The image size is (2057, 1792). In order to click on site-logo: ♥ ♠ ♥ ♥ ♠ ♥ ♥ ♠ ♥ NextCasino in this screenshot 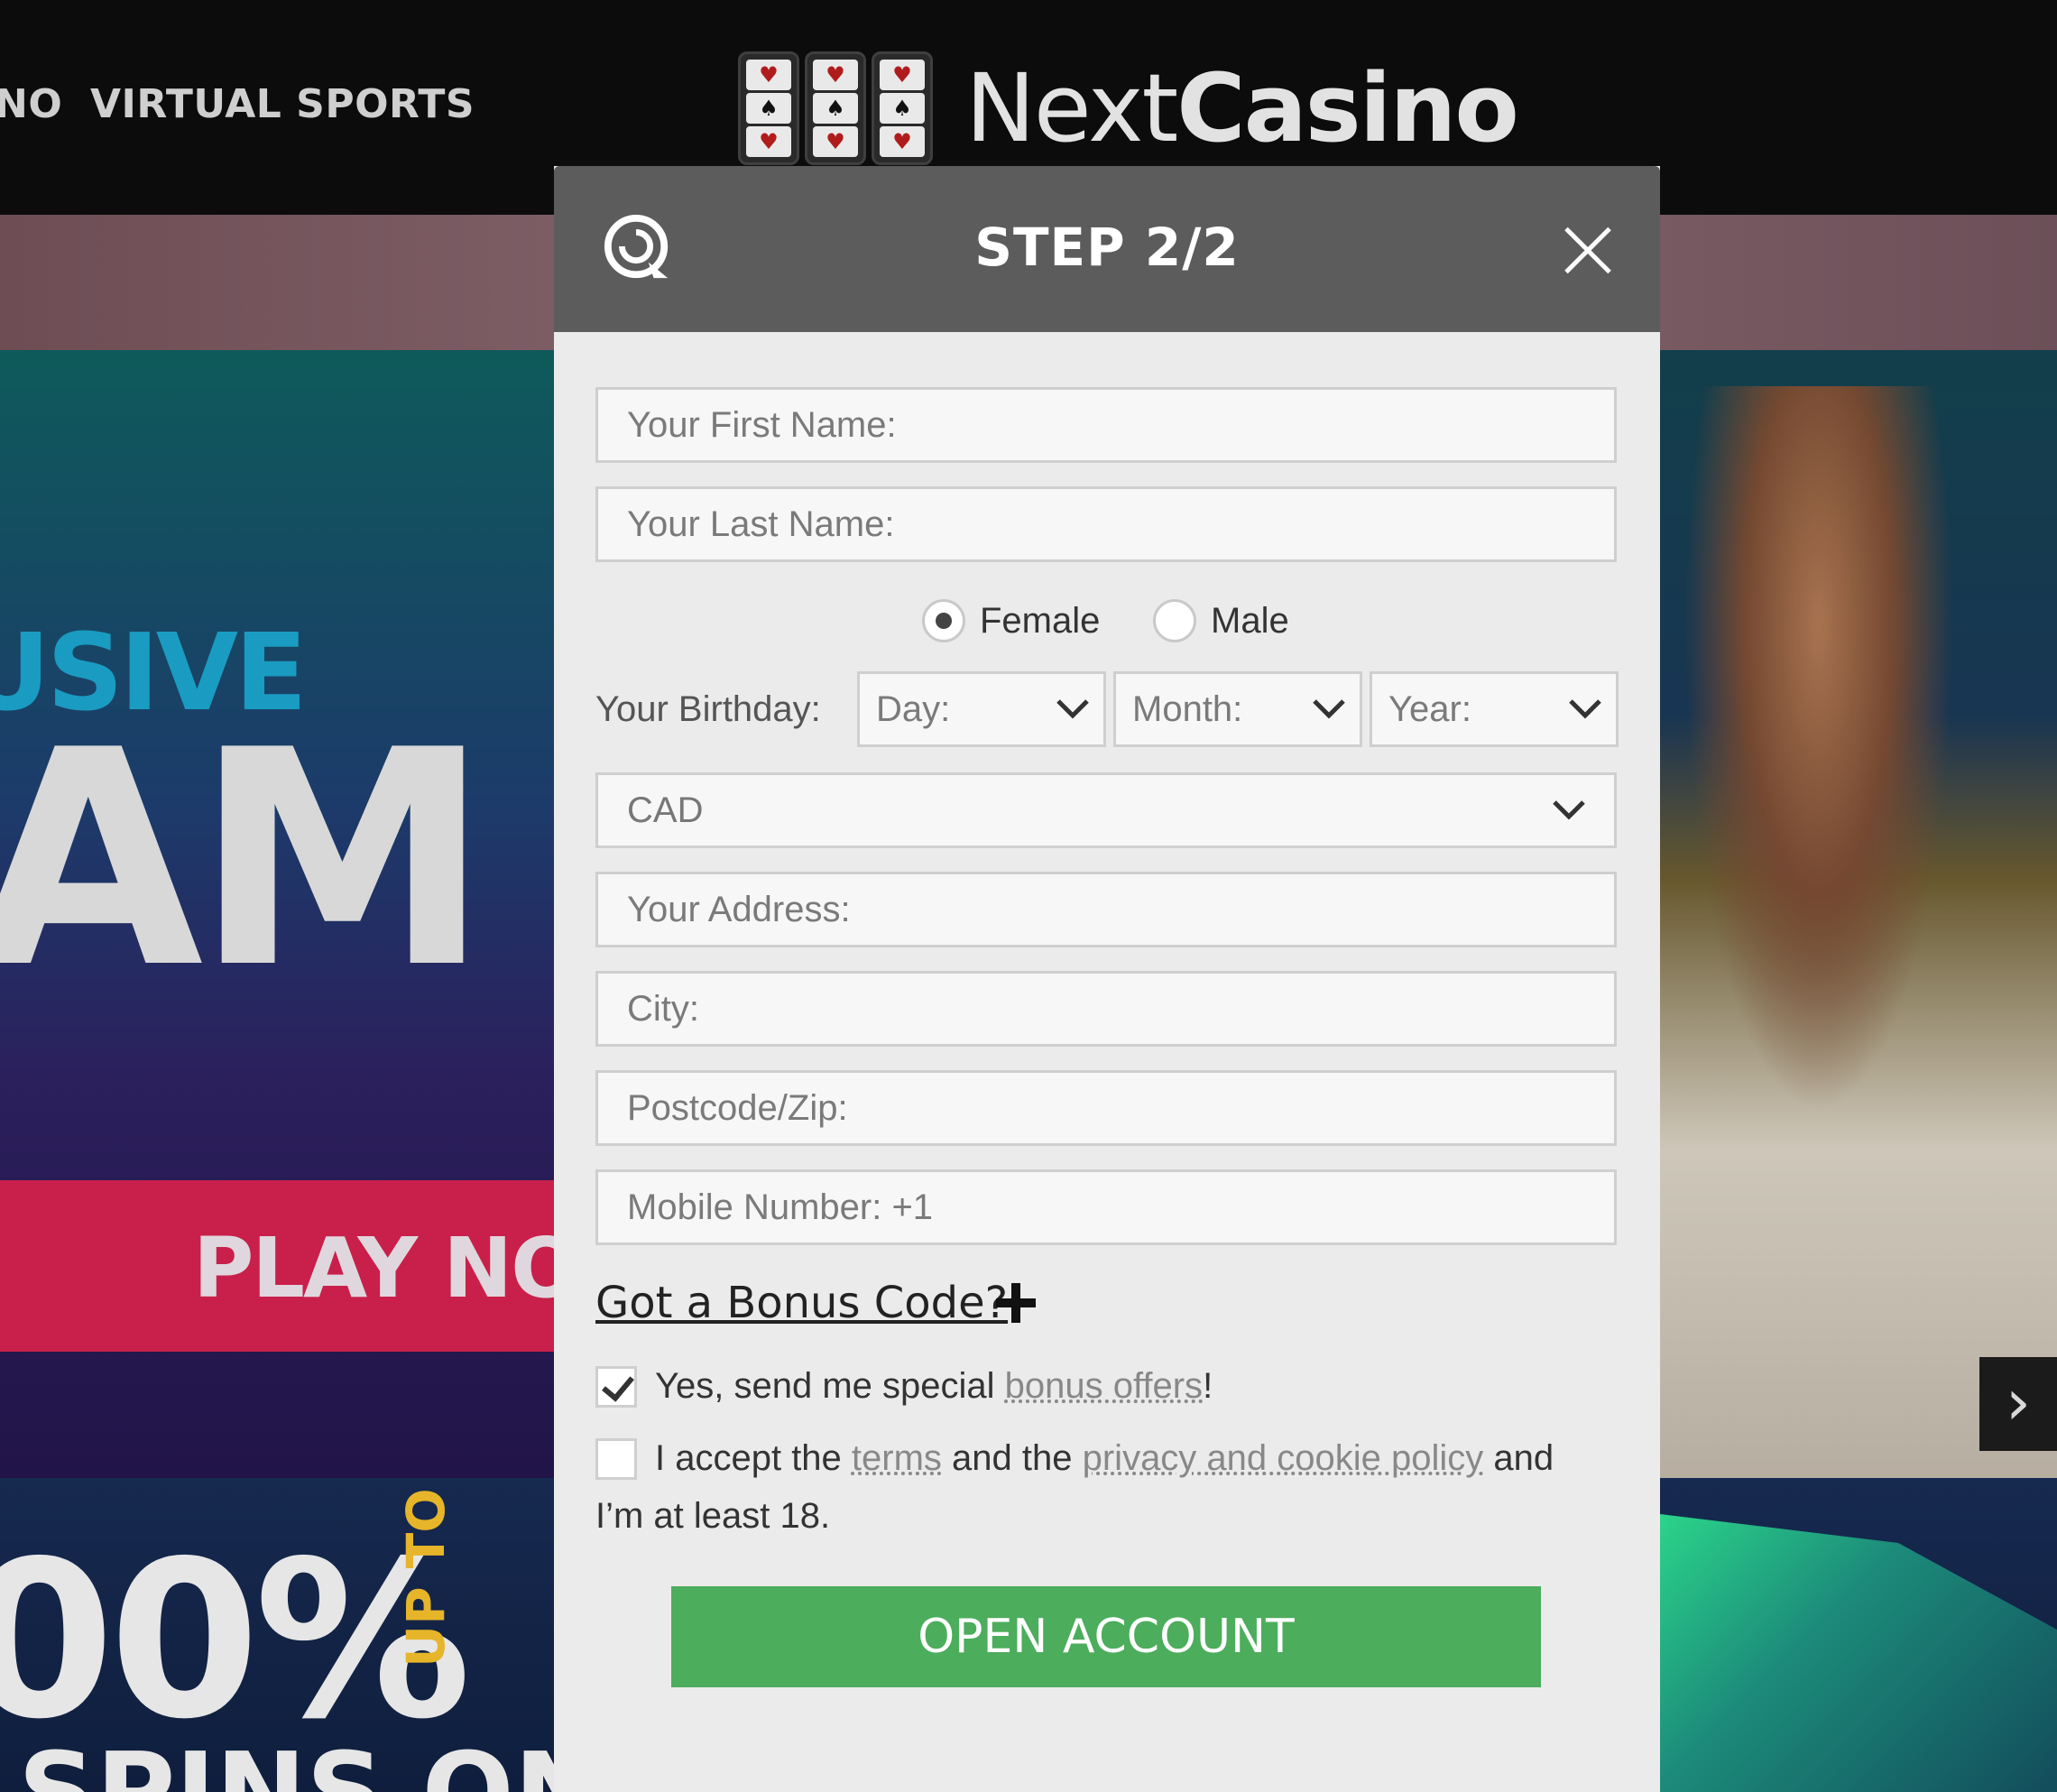, I will do `click(1128, 108)`.